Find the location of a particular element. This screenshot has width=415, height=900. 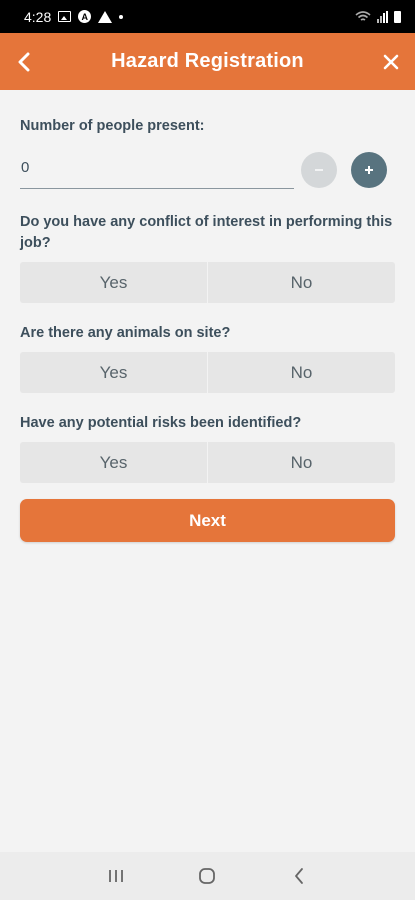

plus-icon is located at coordinates (369, 170).